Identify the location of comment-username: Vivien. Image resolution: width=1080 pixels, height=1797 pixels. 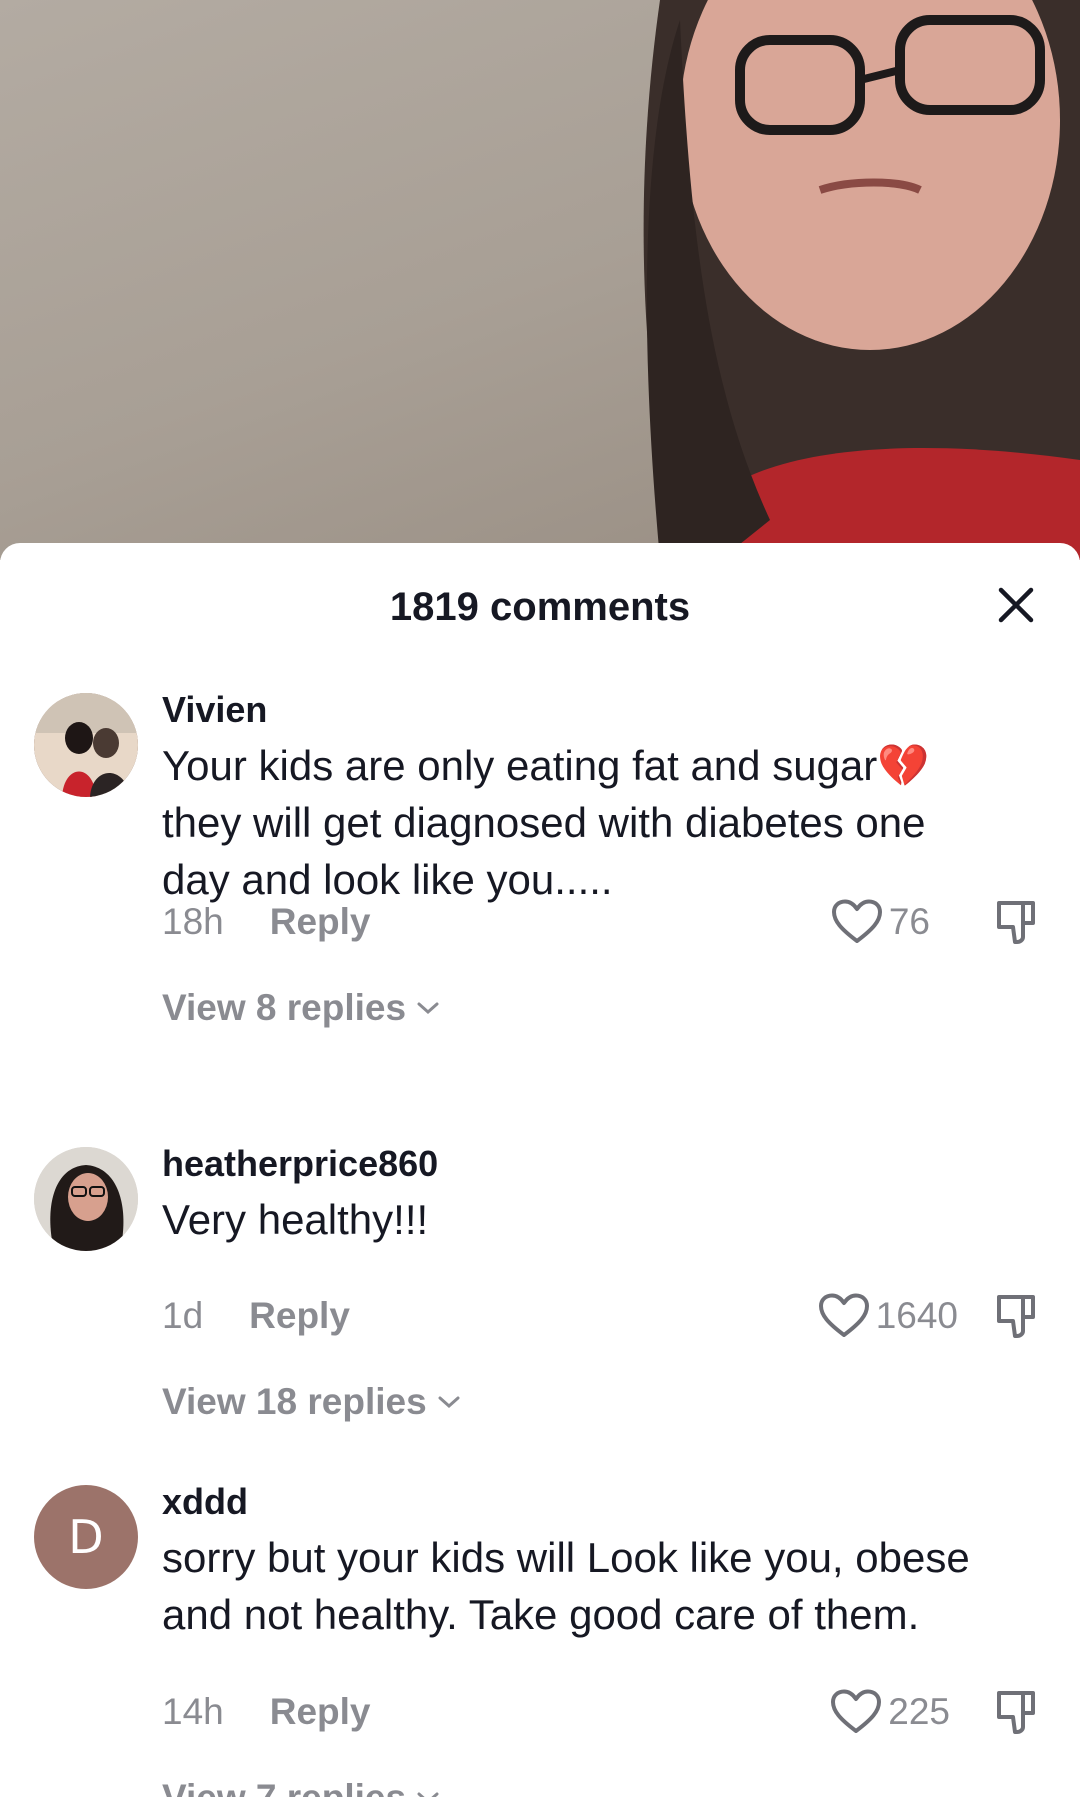
(214, 710).